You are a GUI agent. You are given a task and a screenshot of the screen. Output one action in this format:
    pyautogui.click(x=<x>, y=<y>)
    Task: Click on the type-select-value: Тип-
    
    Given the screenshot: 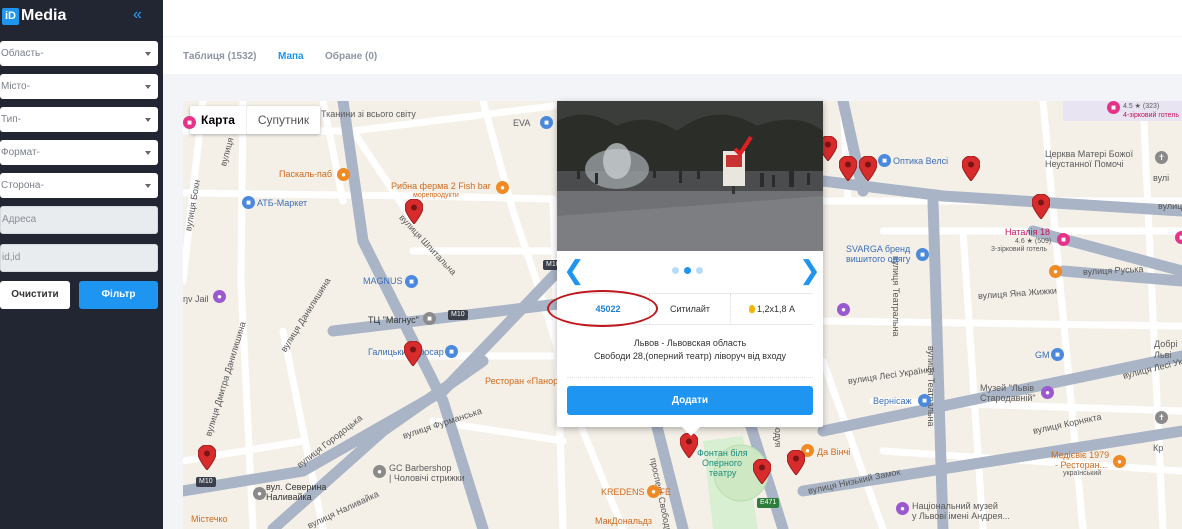 What is the action you would take?
    pyautogui.click(x=11, y=119)
    